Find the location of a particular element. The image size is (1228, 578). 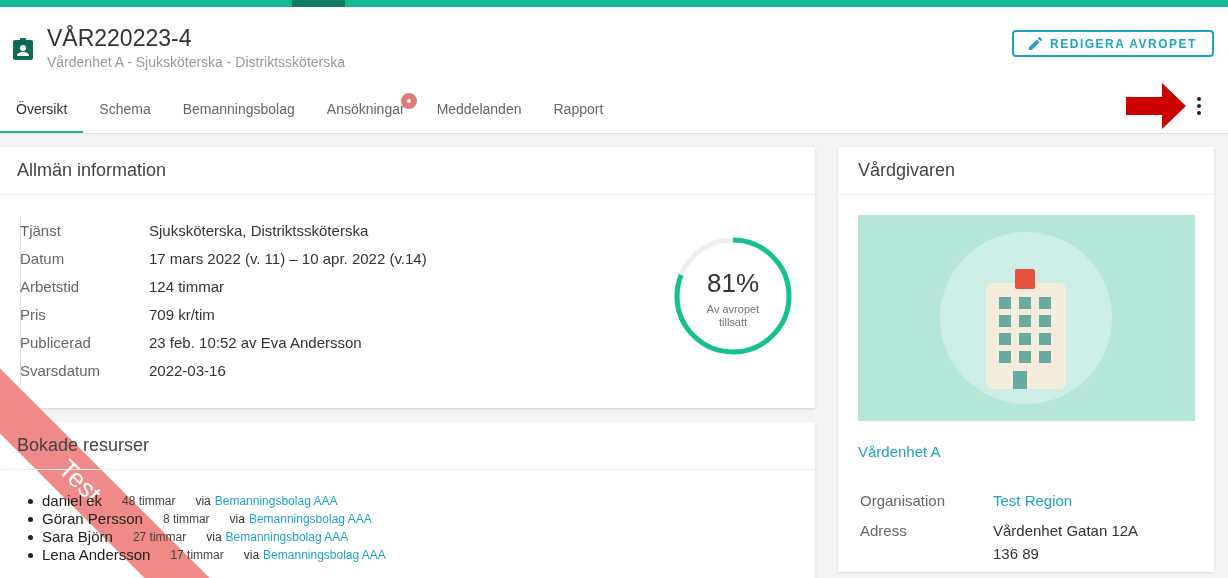

page-title: VÅR220223-4 is located at coordinates (120, 38).